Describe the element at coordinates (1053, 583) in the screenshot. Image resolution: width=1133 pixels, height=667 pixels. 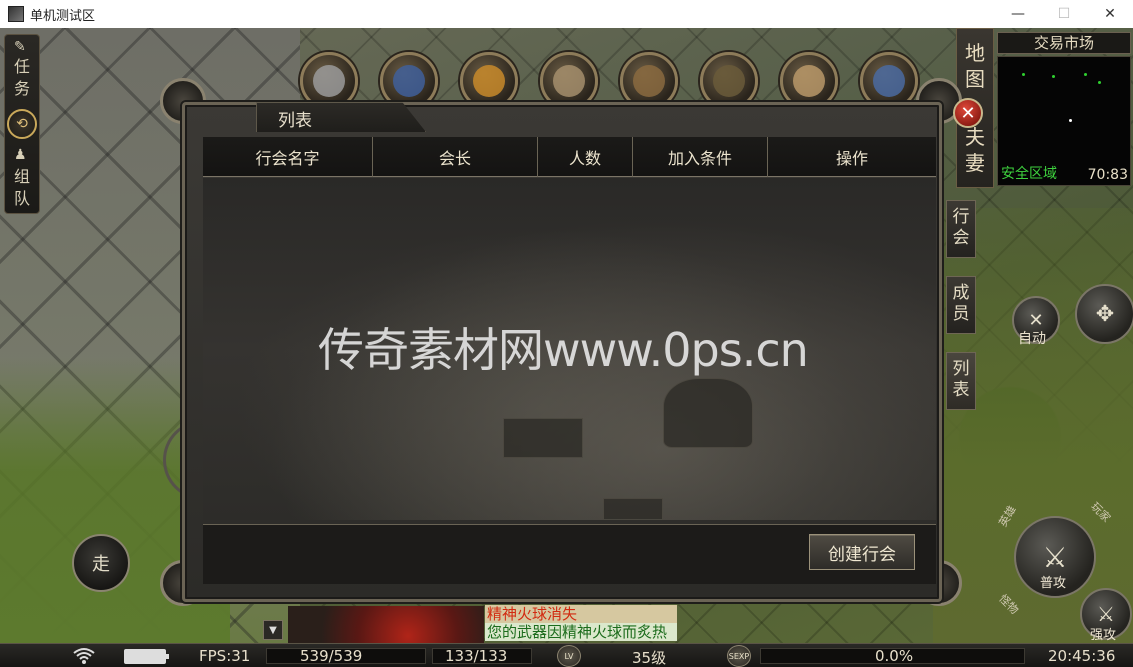
I see `normal-attack-label: 普攻` at that location.